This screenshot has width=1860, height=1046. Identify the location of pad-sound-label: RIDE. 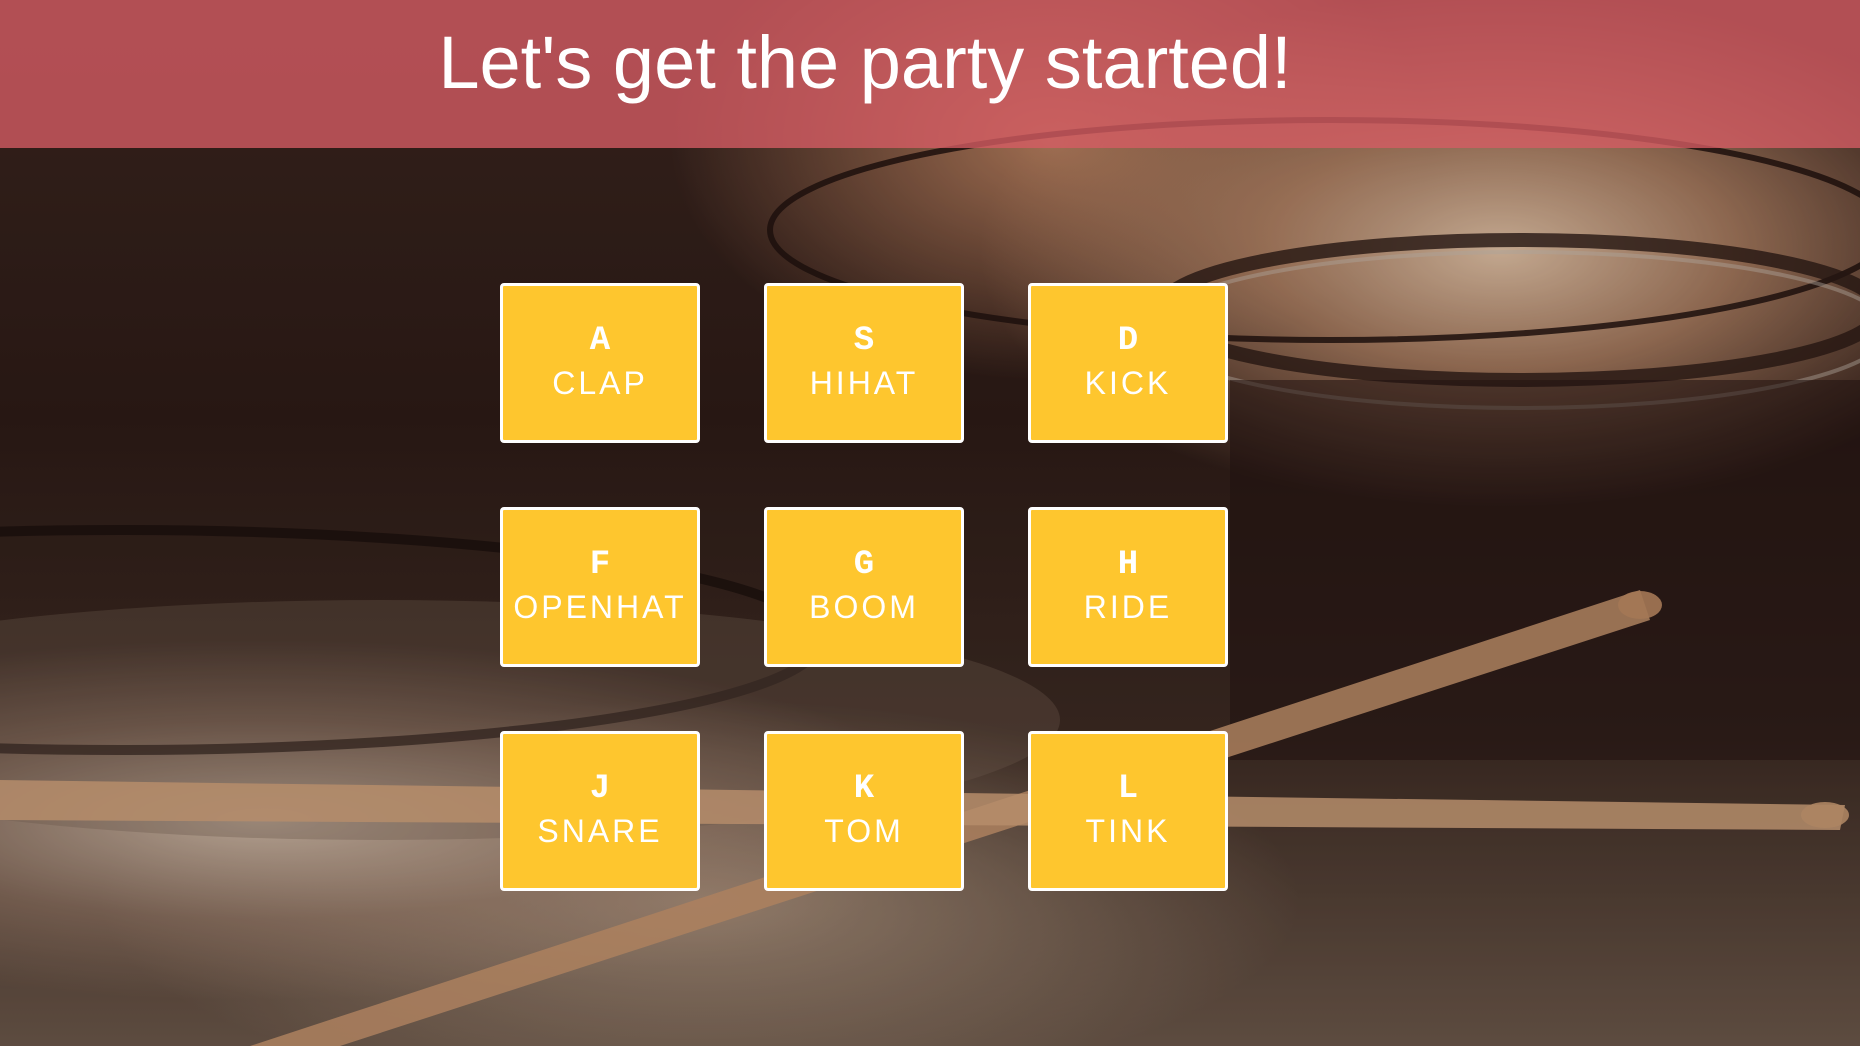
(1128, 607).